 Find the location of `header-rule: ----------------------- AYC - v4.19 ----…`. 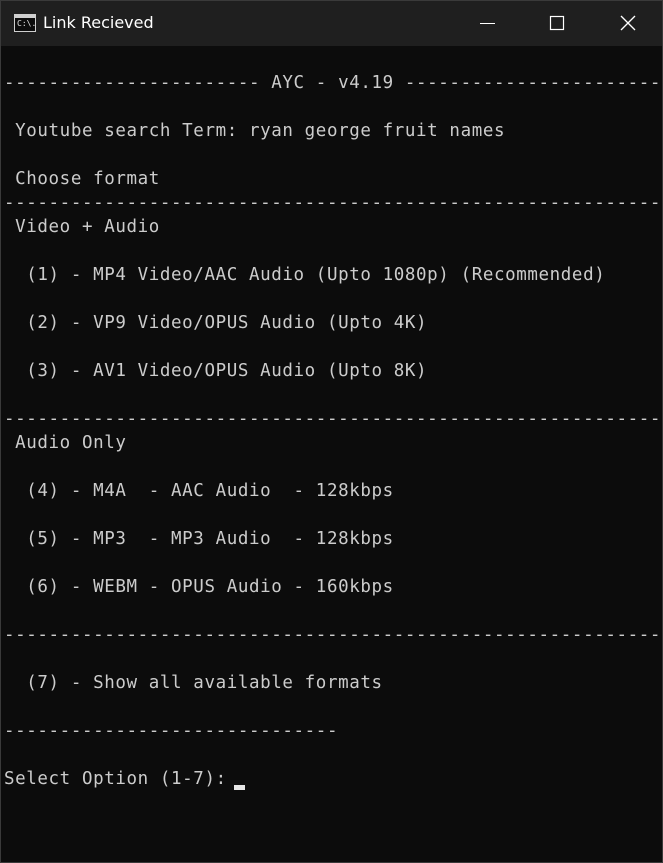

header-rule: ----------------------- AYC - v4.19 ----… is located at coordinates (332, 83).